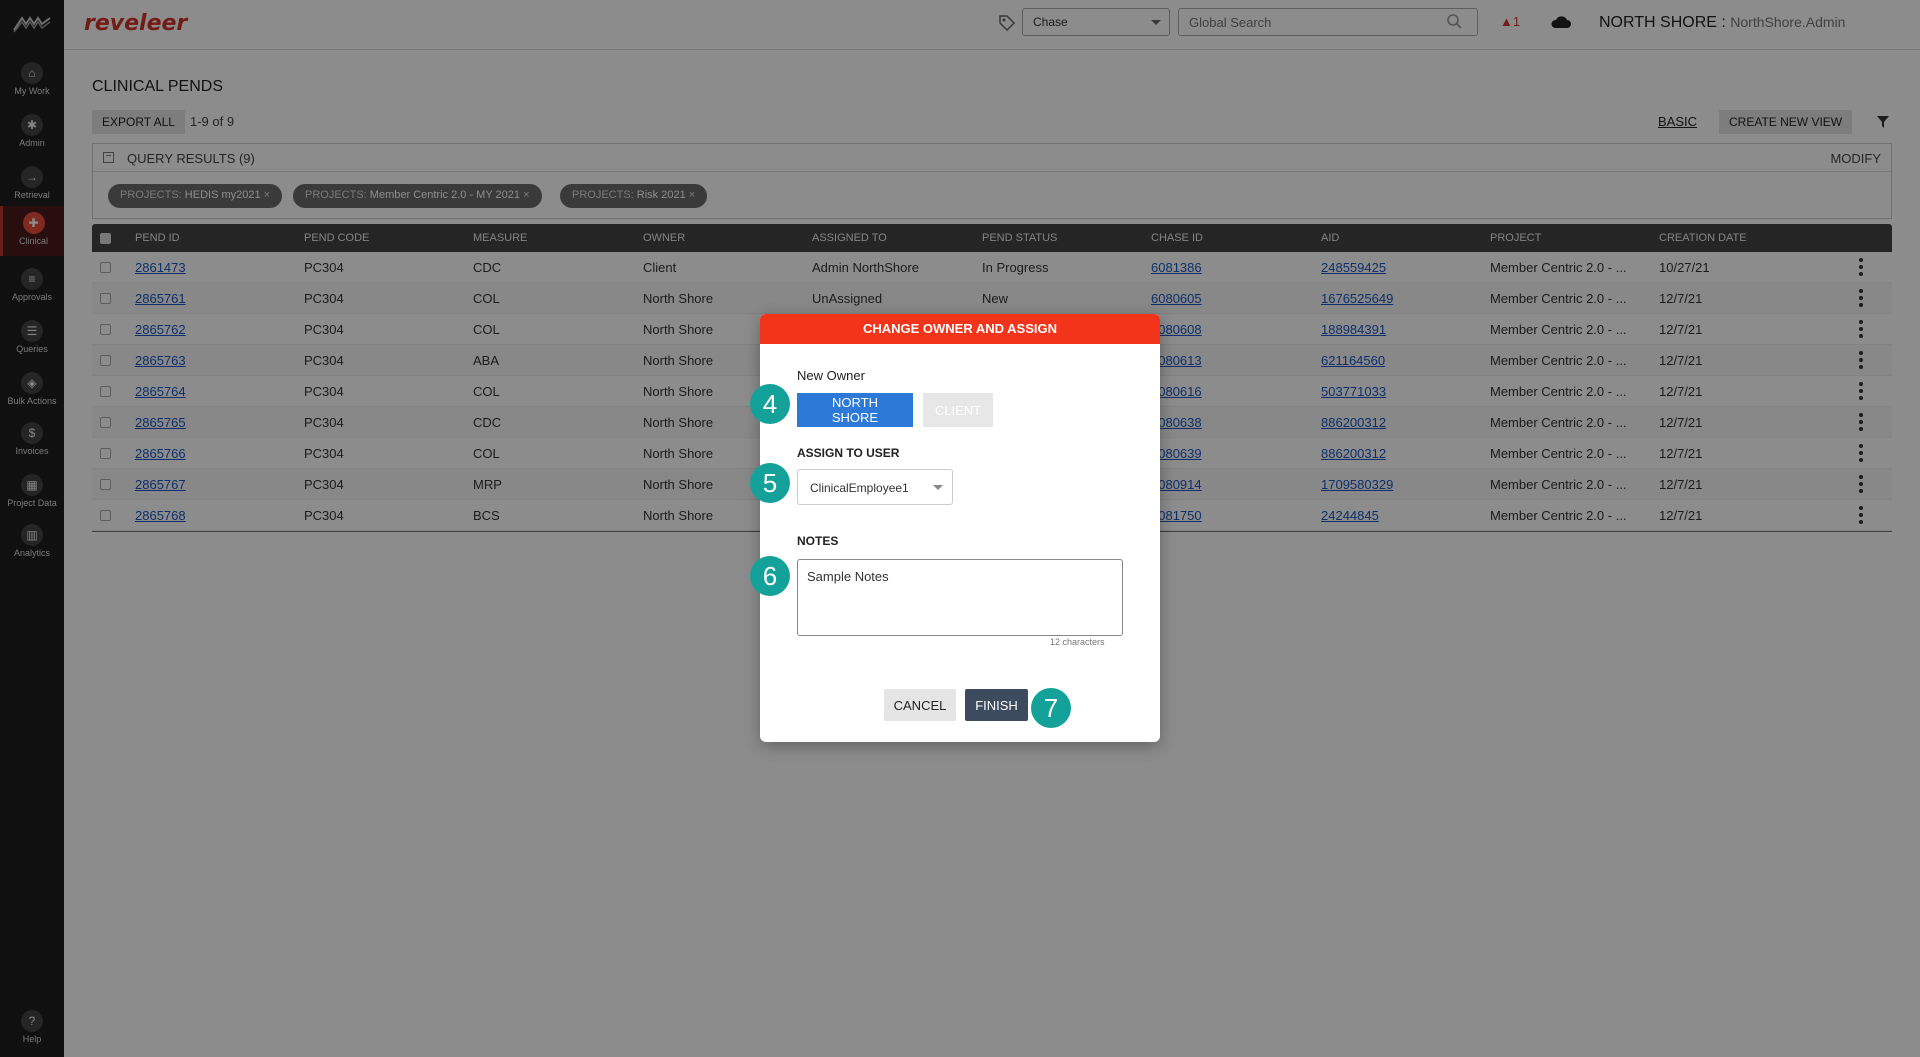 The height and width of the screenshot is (1057, 1920). What do you see at coordinates (770, 404) in the screenshot?
I see `step-badge: 4` at bounding box center [770, 404].